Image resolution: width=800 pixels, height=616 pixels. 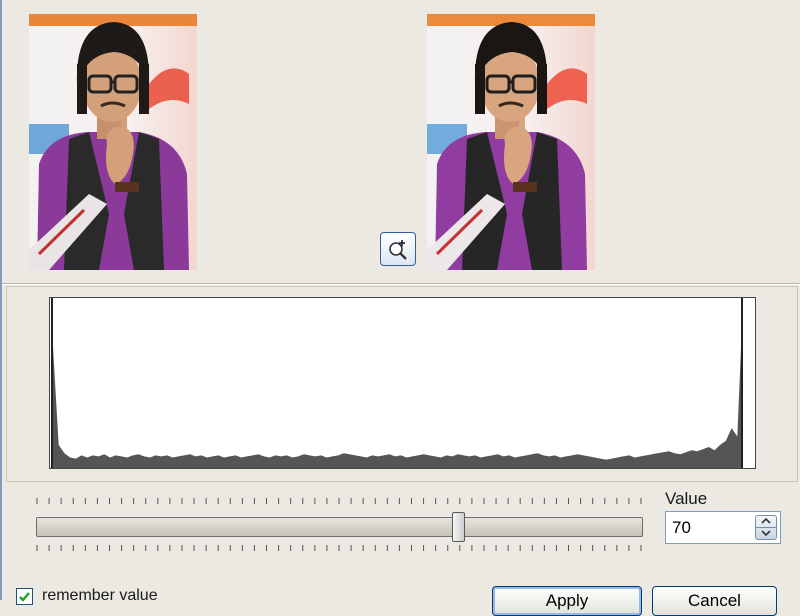 I want to click on value-slider-track, so click(x=339, y=527).